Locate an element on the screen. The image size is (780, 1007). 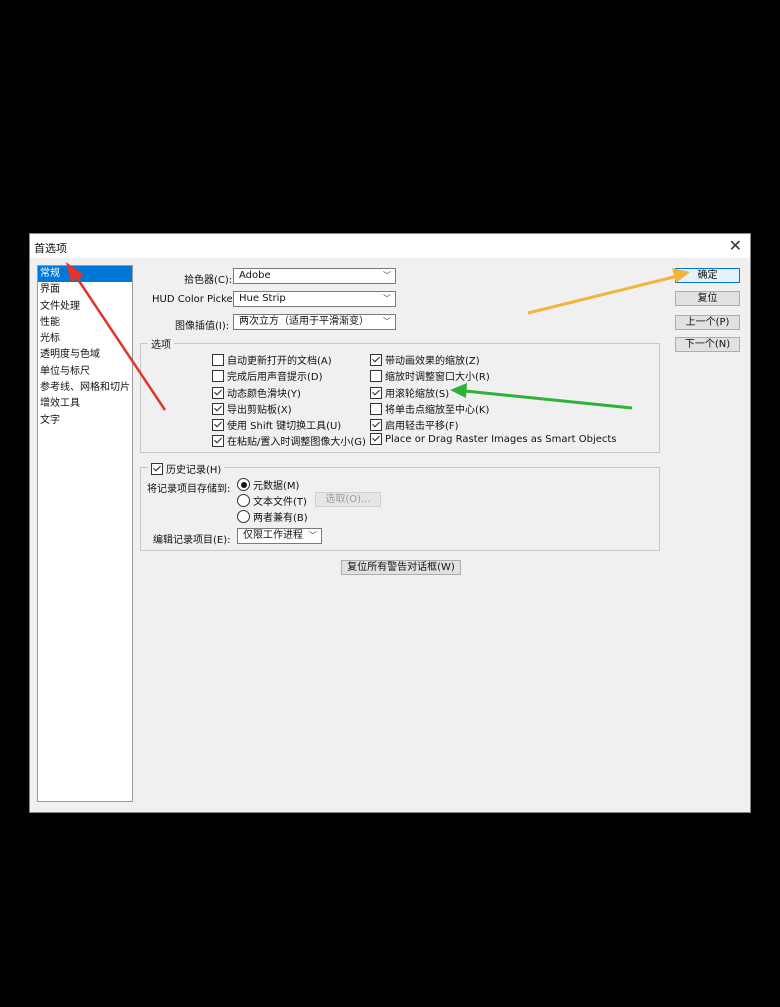
hud-color-picker-label: HUD Color Picker: is located at coordinates (196, 299).